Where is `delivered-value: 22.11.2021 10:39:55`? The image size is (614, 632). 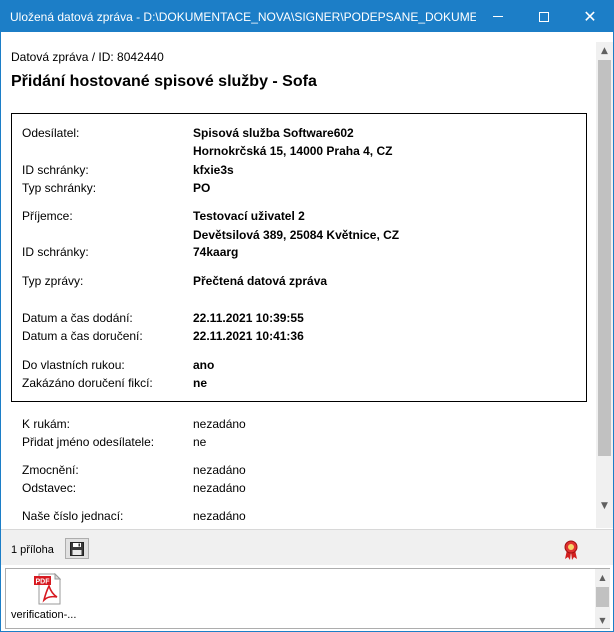
delivered-value: 22.11.2021 10:39:55 is located at coordinates (248, 318).